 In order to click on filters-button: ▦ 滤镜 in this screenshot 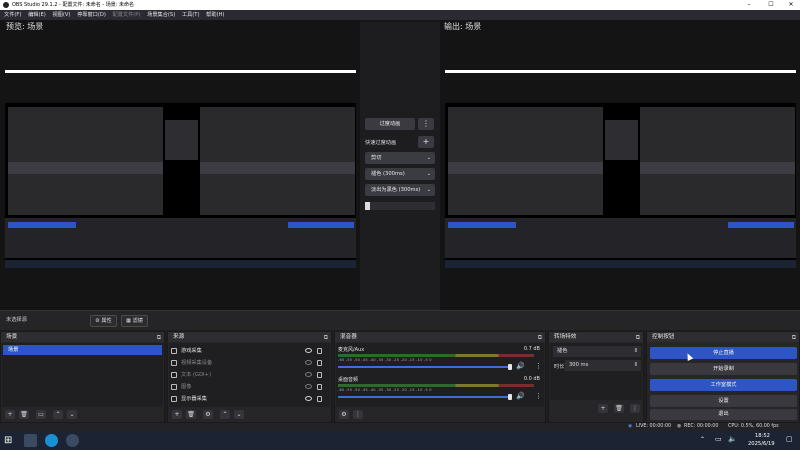, I will do `click(134, 321)`.